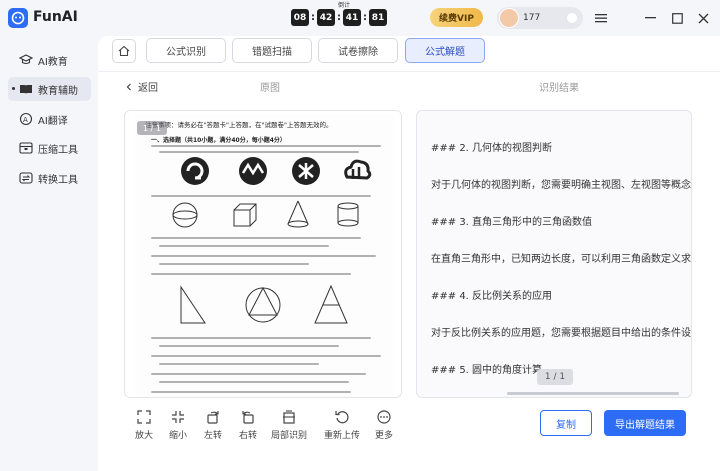 The image size is (720, 471). I want to click on archive-icon, so click(26, 148).